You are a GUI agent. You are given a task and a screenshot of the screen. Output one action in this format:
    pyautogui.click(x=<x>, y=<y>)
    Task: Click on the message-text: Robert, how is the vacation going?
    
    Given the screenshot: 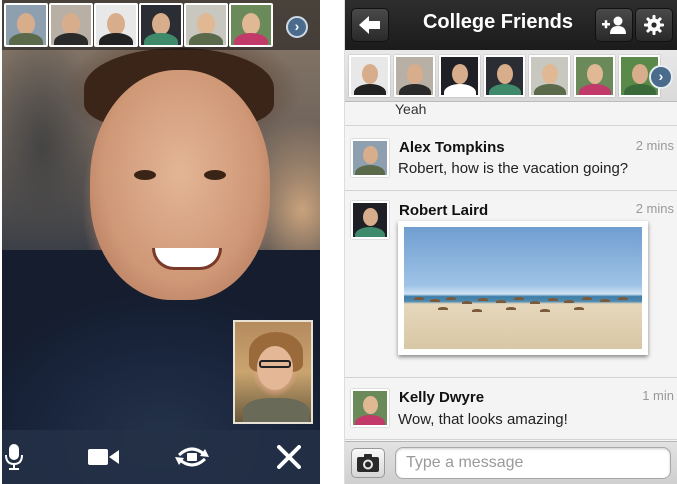 What is the action you would take?
    pyautogui.click(x=513, y=168)
    